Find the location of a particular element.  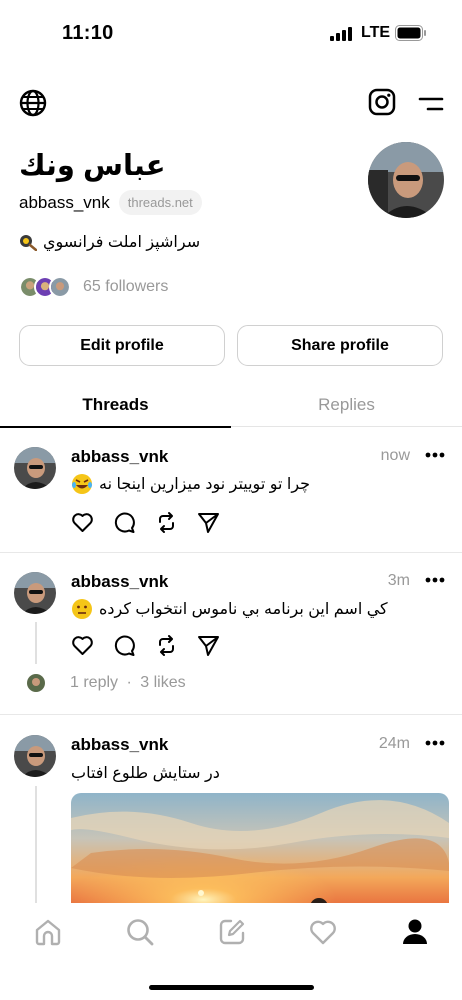

reply-meta: 1 reply · 3 likes is located at coordinates (128, 683).